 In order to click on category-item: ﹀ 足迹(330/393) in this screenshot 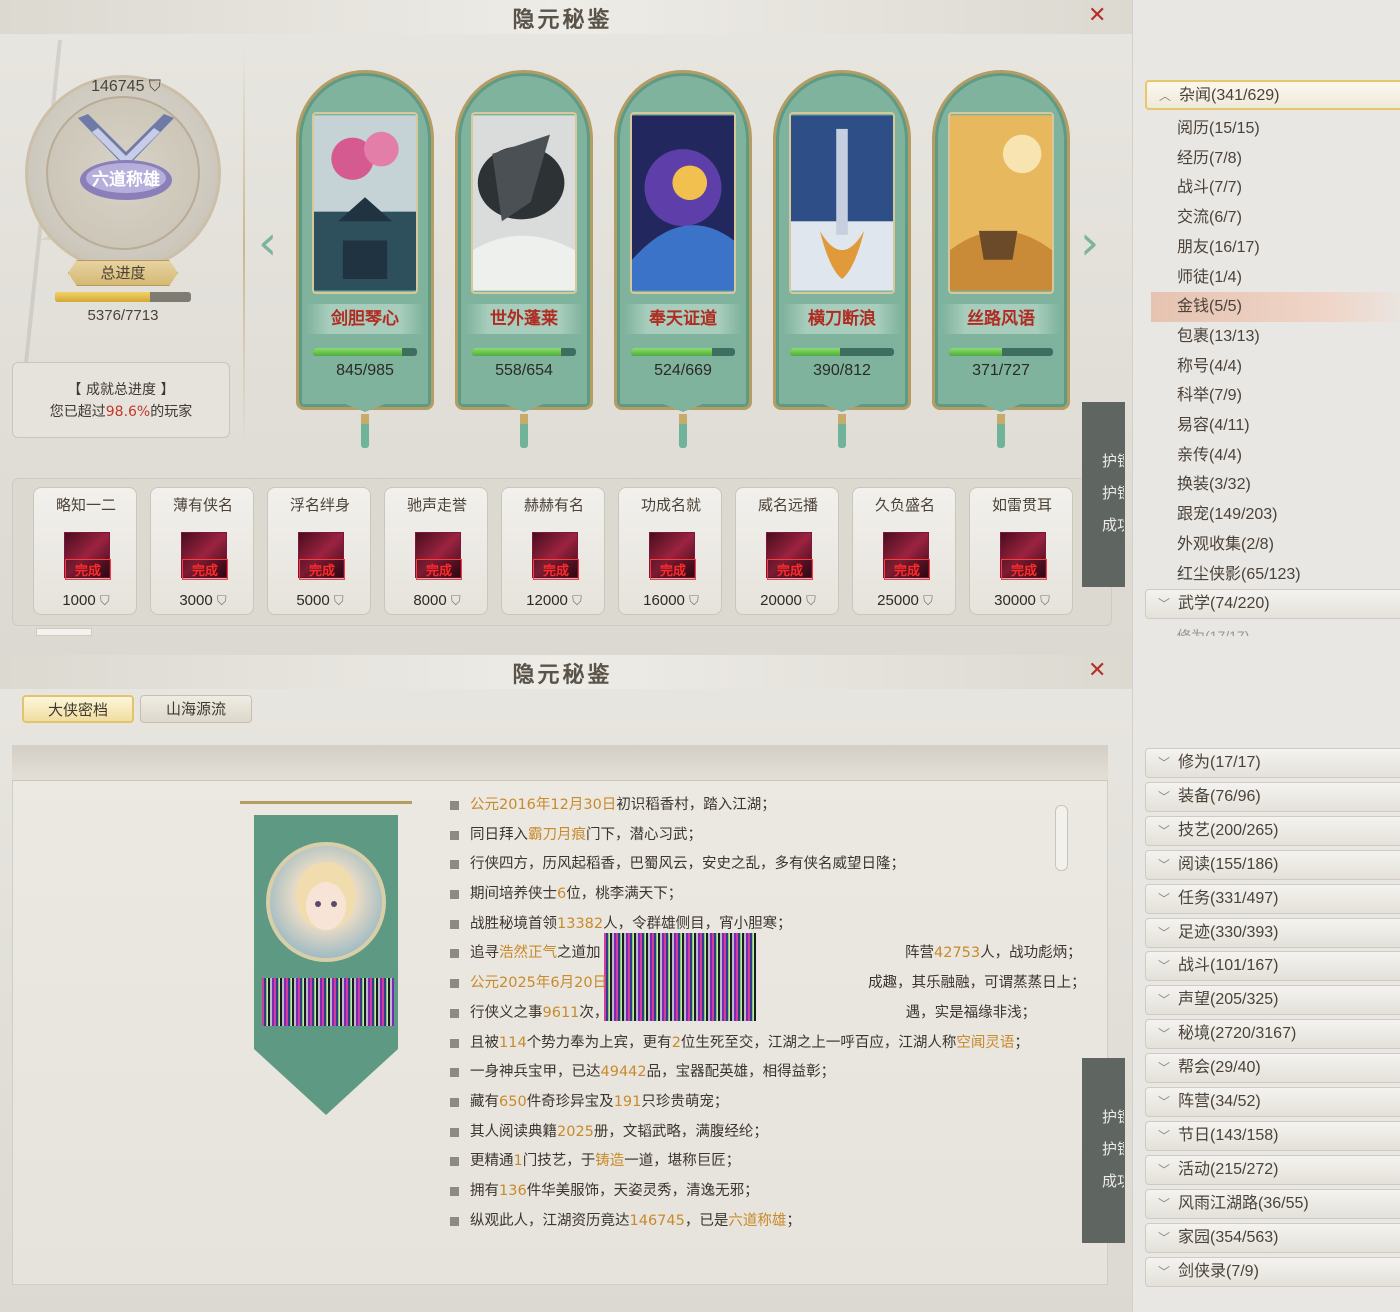, I will do `click(1272, 932)`.